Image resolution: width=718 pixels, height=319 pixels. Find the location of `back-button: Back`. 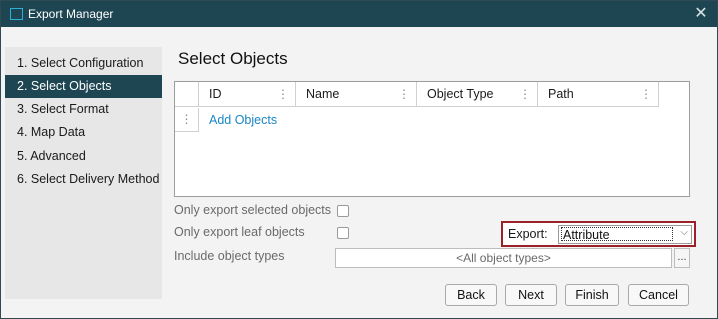

back-button: Back is located at coordinates (471, 295).